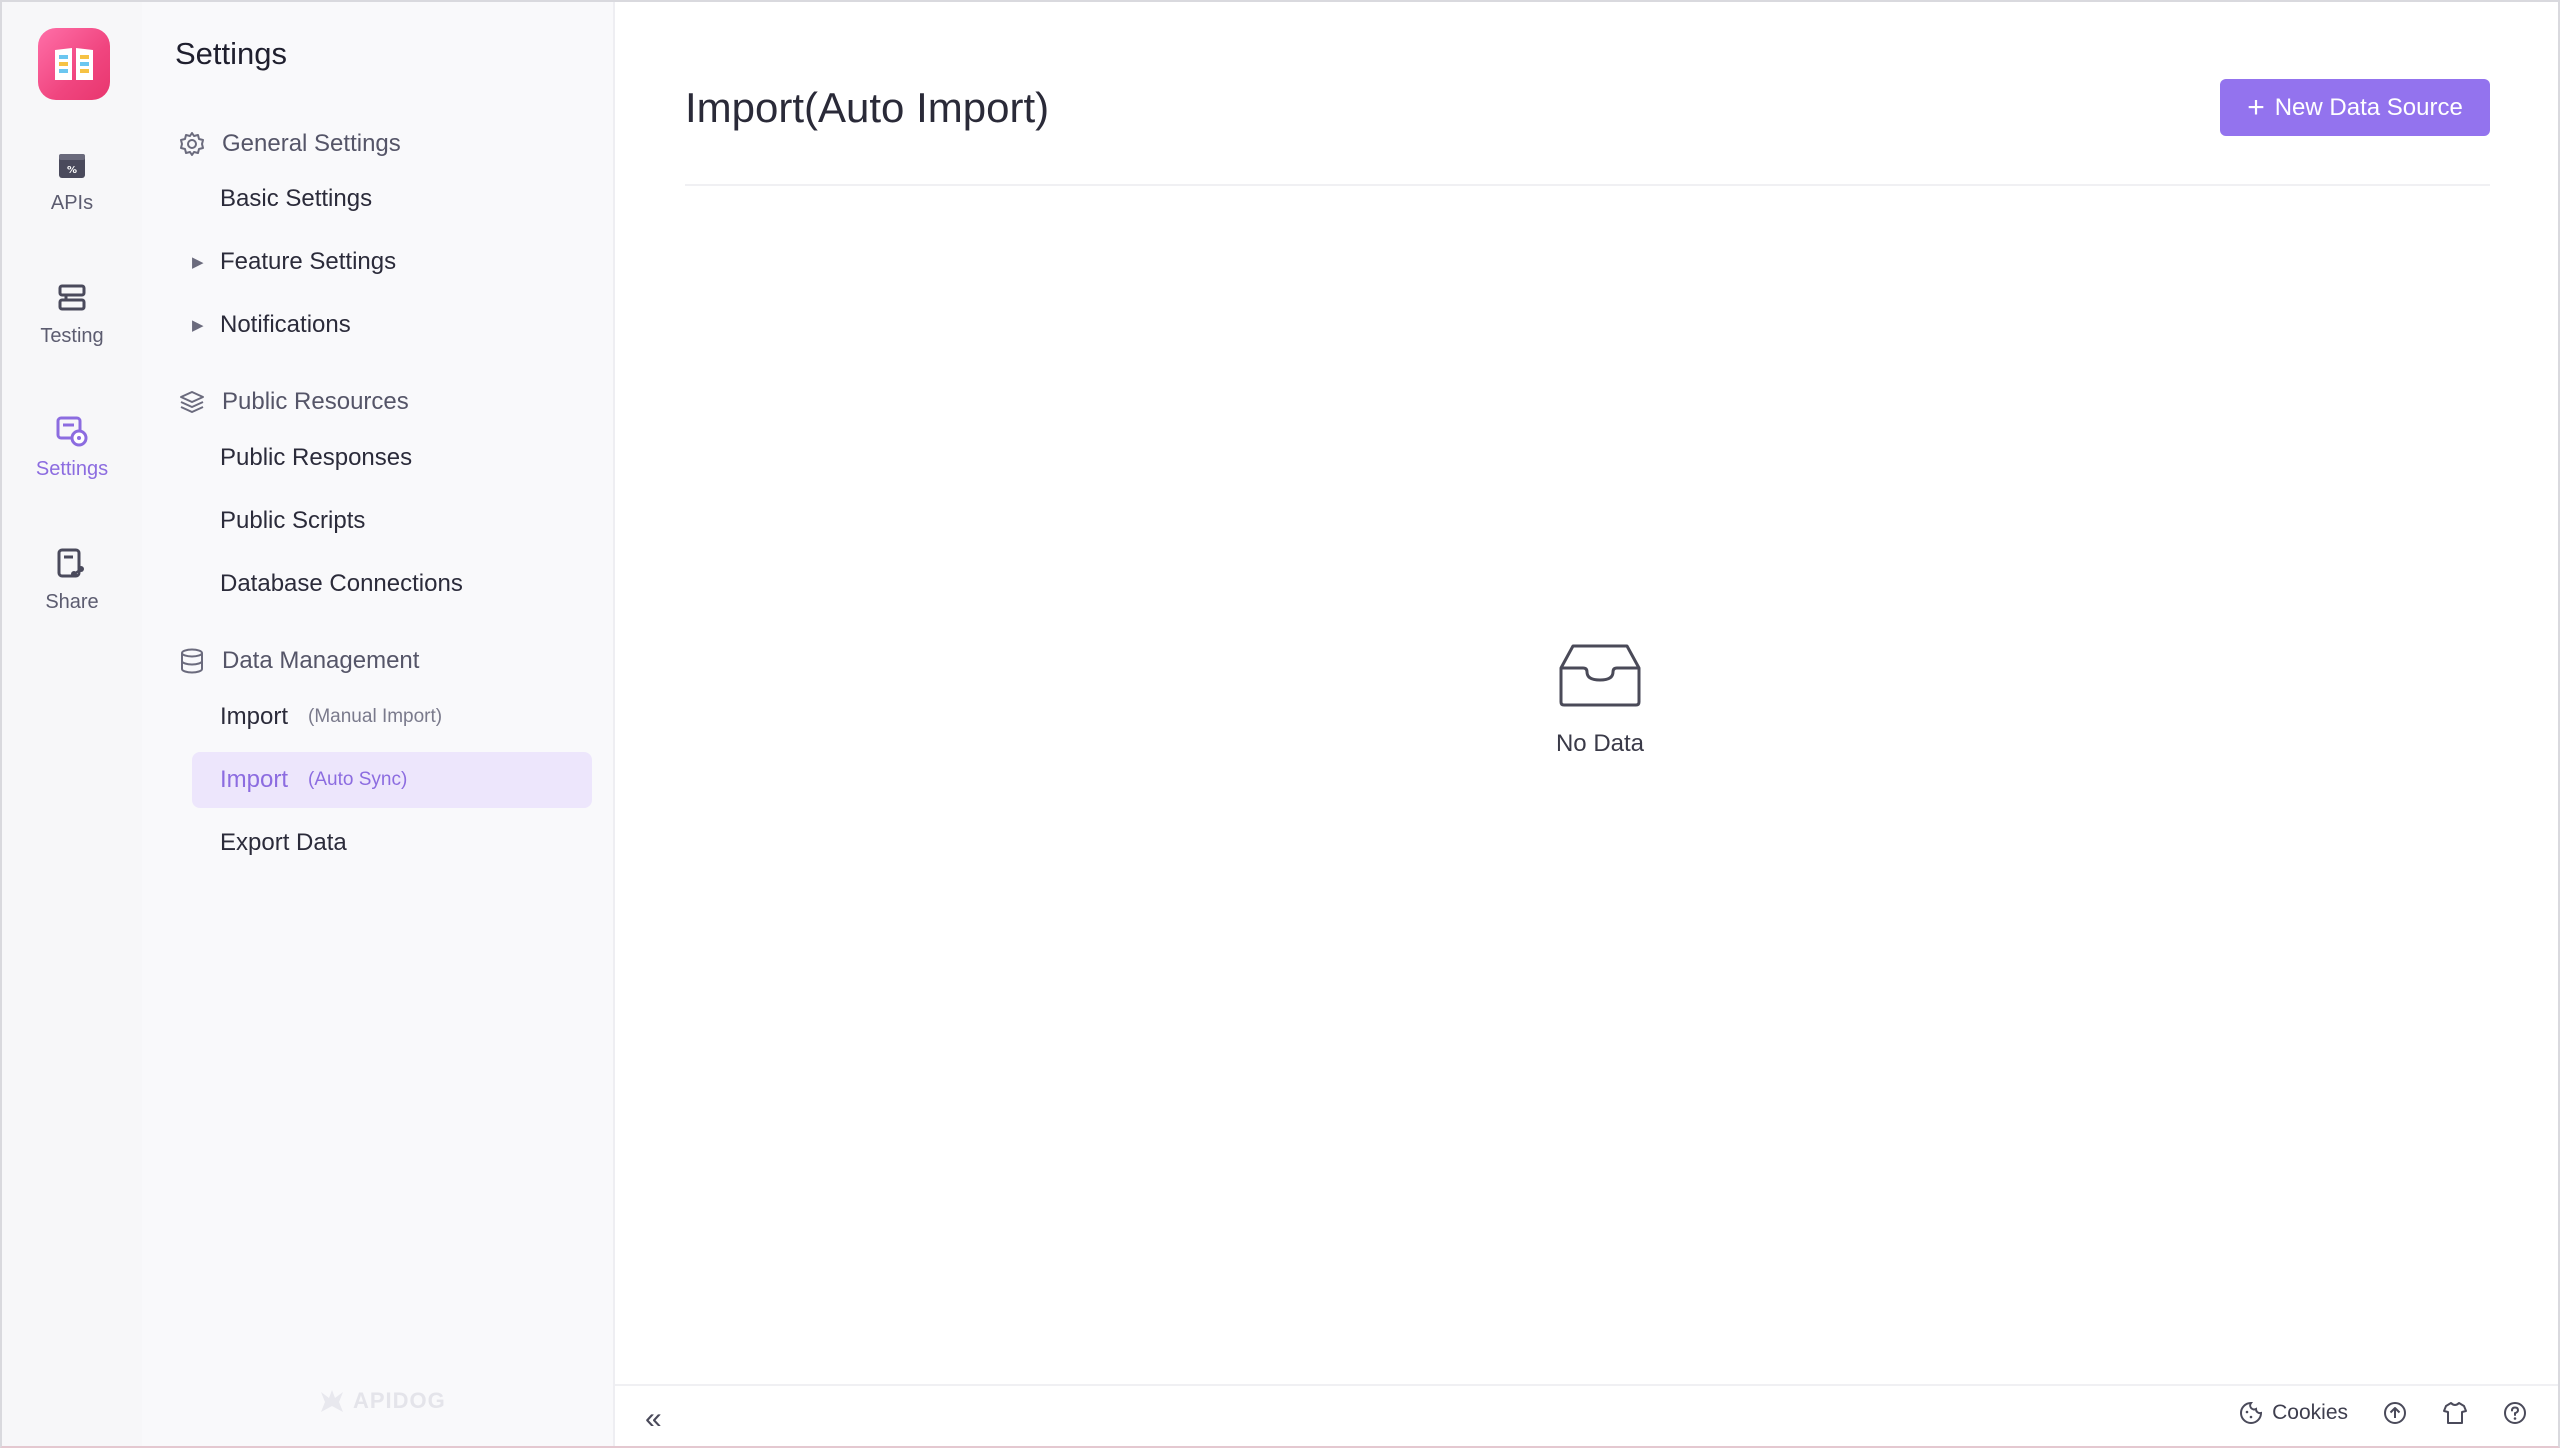 This screenshot has height=1448, width=2560. I want to click on group-general-settings: General Settings, so click(289, 144).